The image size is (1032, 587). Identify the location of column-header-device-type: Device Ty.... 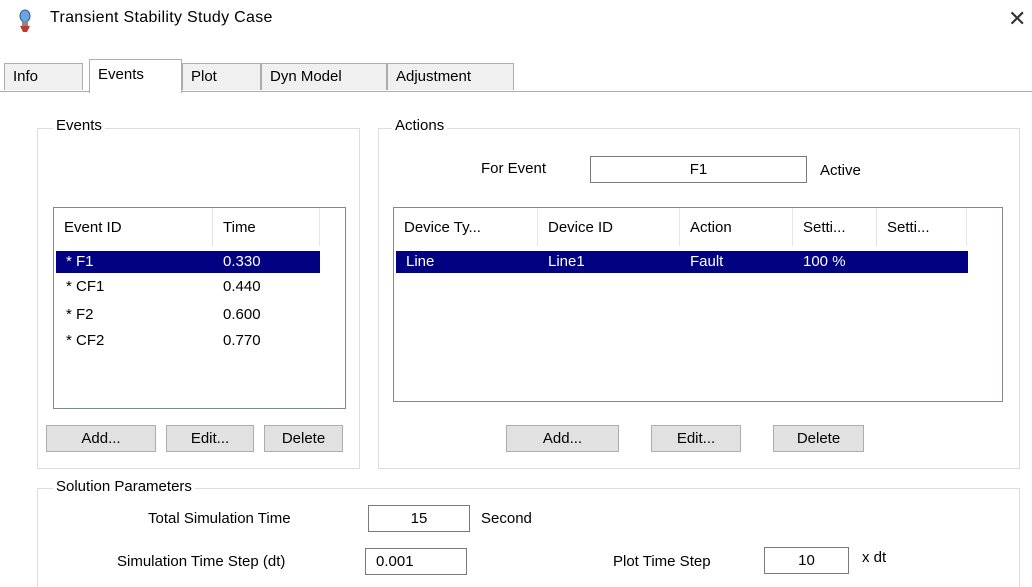
(466, 227).